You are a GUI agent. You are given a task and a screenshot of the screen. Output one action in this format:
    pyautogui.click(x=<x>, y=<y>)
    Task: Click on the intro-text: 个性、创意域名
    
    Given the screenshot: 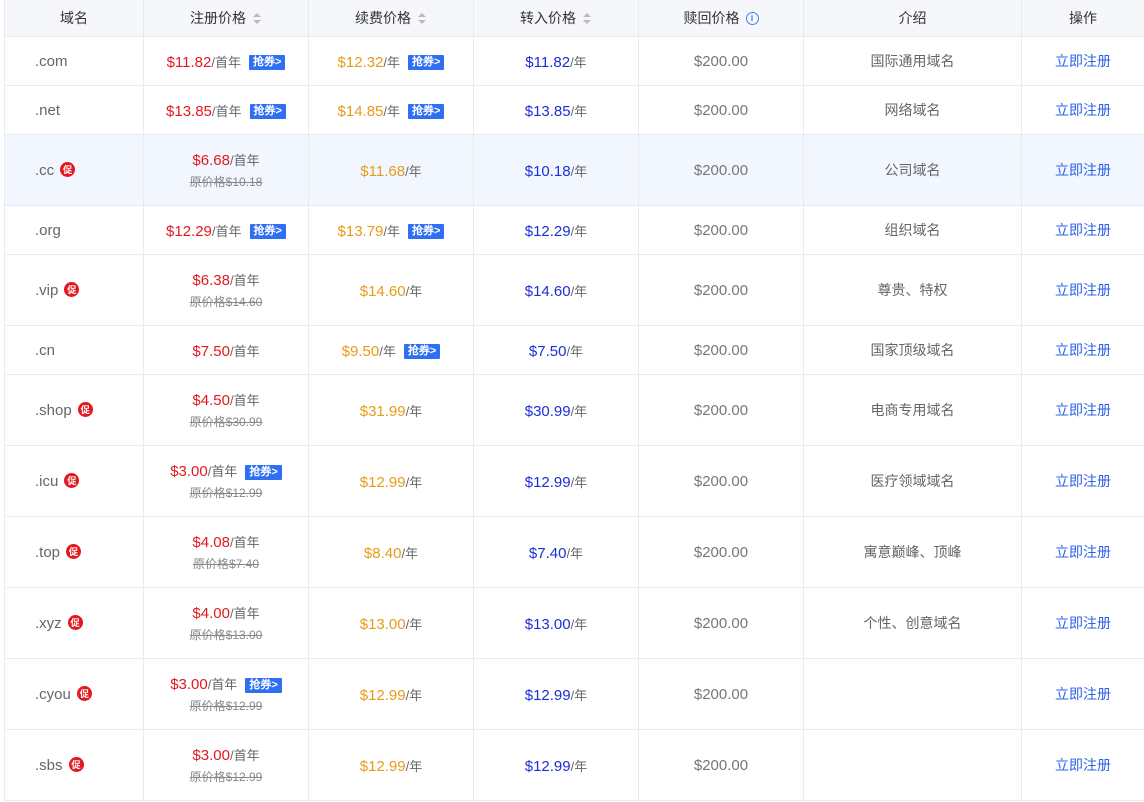 What is the action you would take?
    pyautogui.click(x=912, y=623)
    